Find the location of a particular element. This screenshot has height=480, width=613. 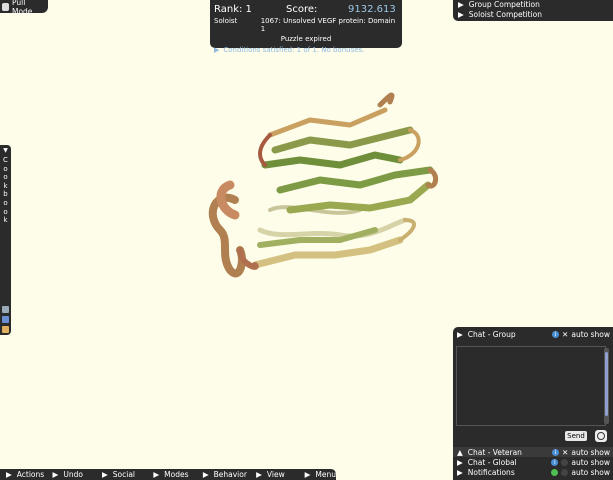

menu-modes: ▶ Modes is located at coordinates (171, 474).